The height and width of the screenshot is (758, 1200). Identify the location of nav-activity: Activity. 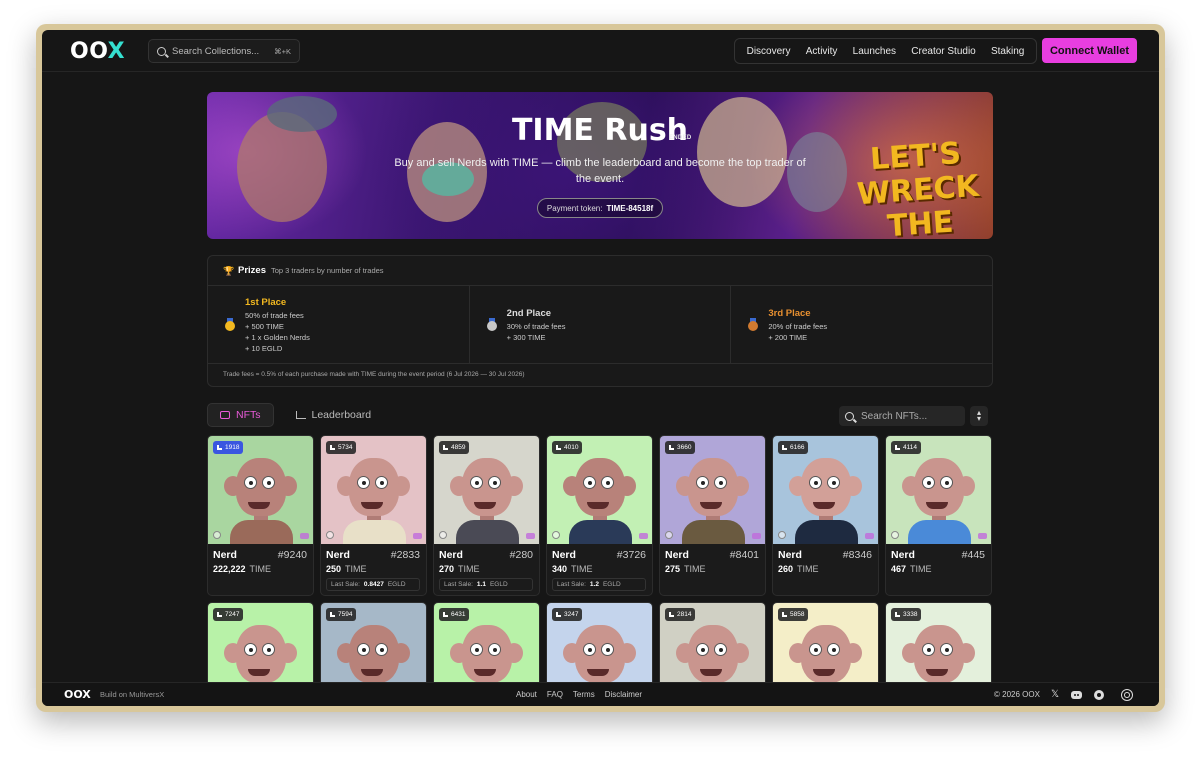
(822, 51).